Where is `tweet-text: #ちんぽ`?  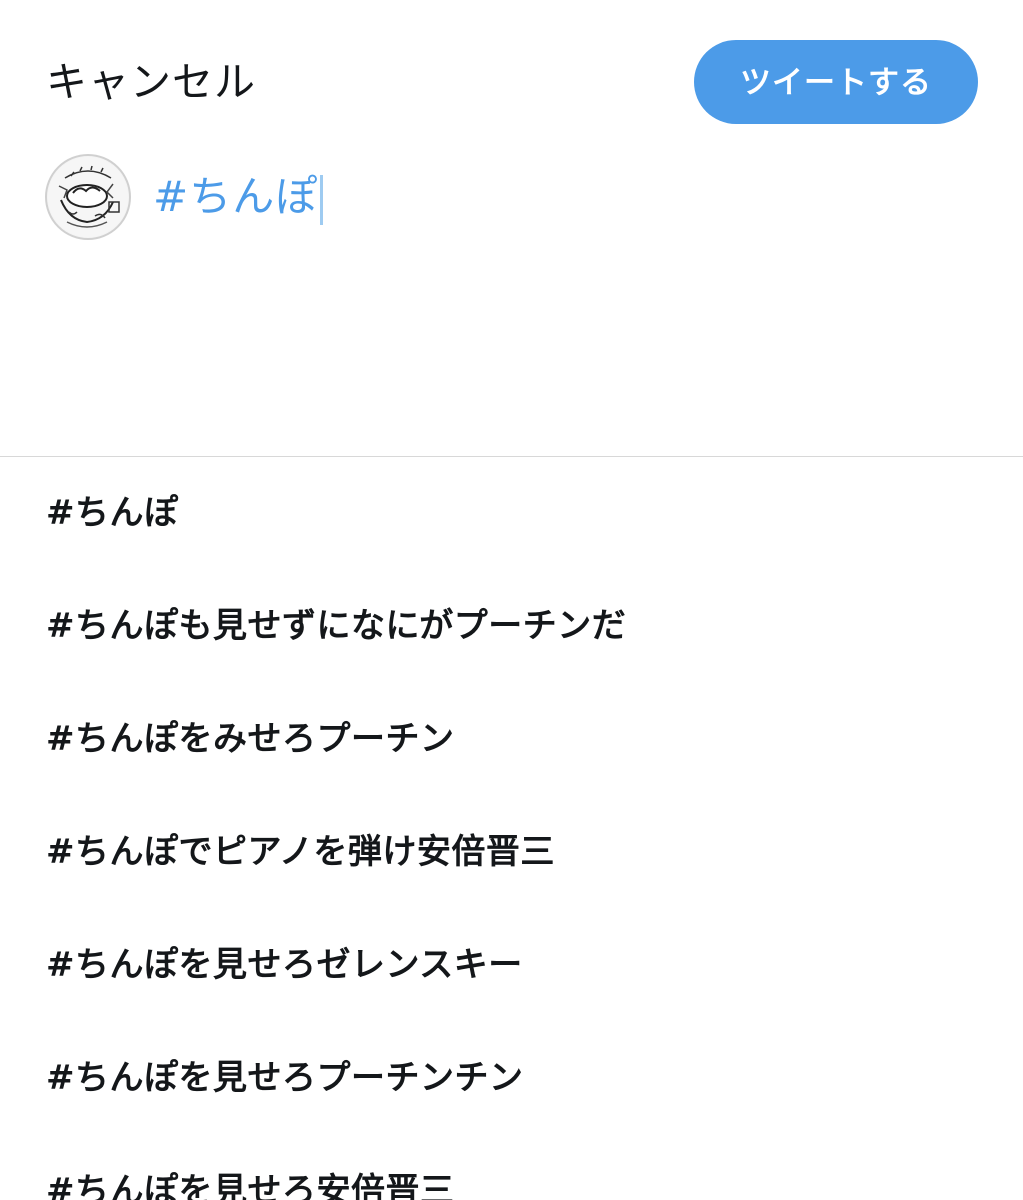 tweet-text: #ちんぽ is located at coordinates (236, 196).